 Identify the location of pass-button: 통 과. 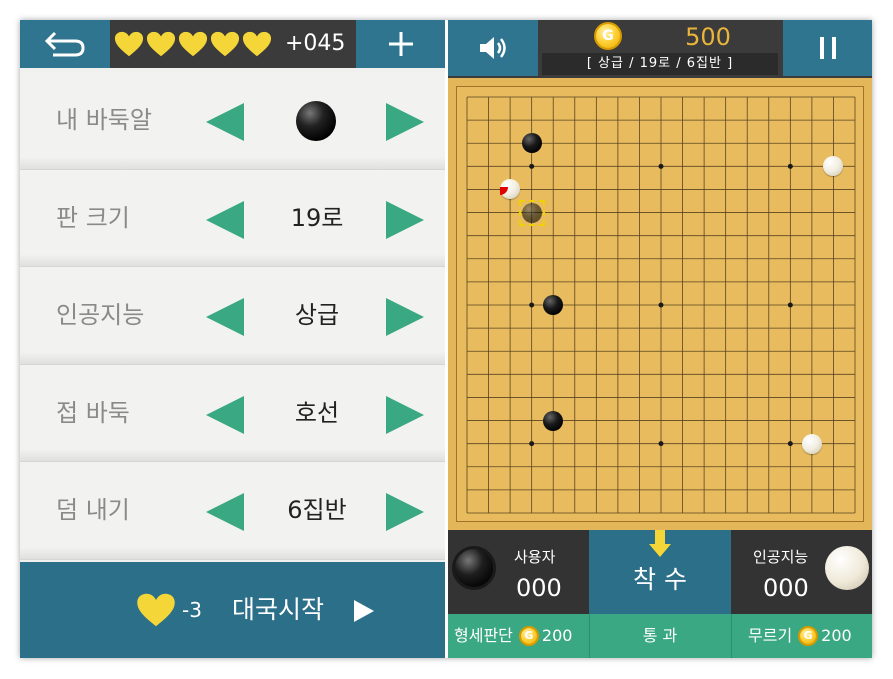
(660, 636).